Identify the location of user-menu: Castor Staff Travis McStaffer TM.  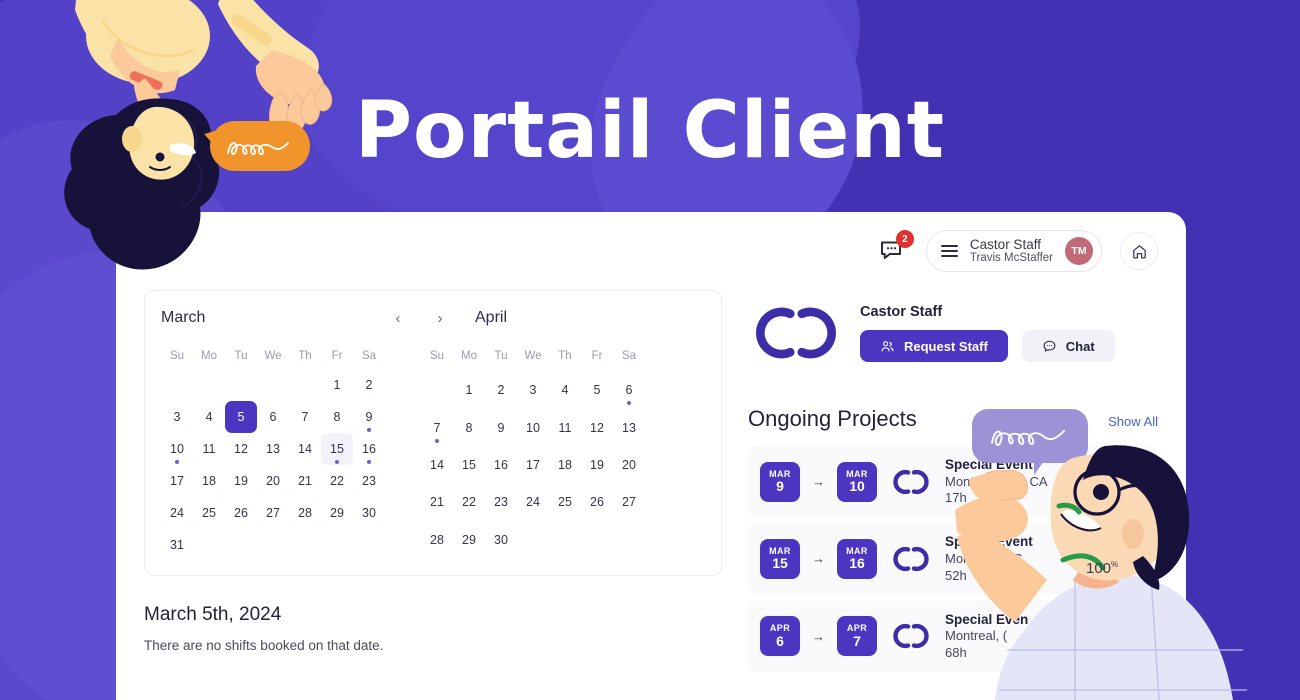
(1013, 251).